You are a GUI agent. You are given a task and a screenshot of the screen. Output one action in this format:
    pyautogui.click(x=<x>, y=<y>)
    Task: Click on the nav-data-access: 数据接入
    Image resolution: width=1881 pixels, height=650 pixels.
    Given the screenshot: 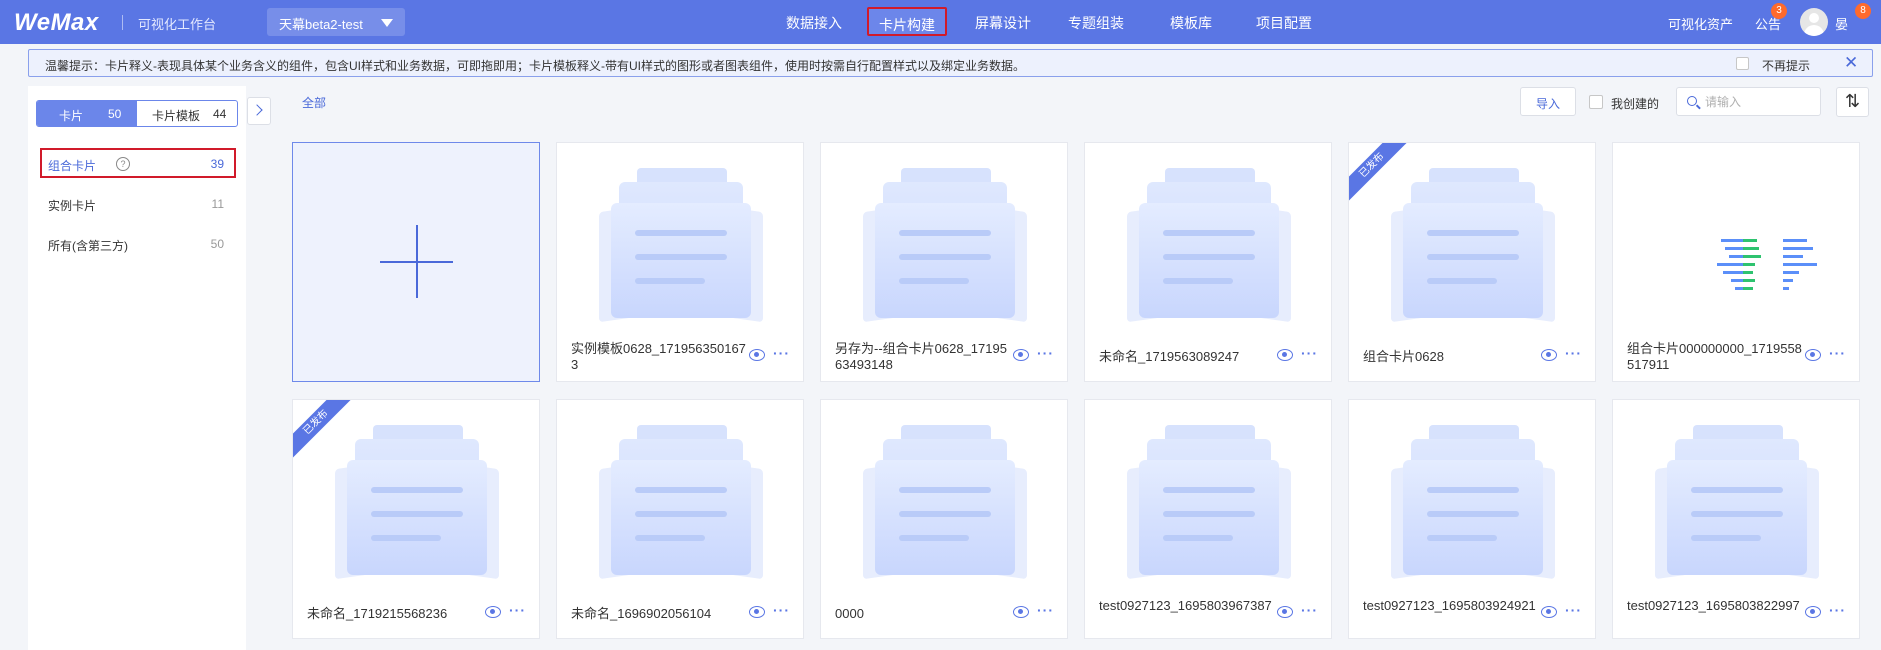 What is the action you would take?
    pyautogui.click(x=814, y=23)
    